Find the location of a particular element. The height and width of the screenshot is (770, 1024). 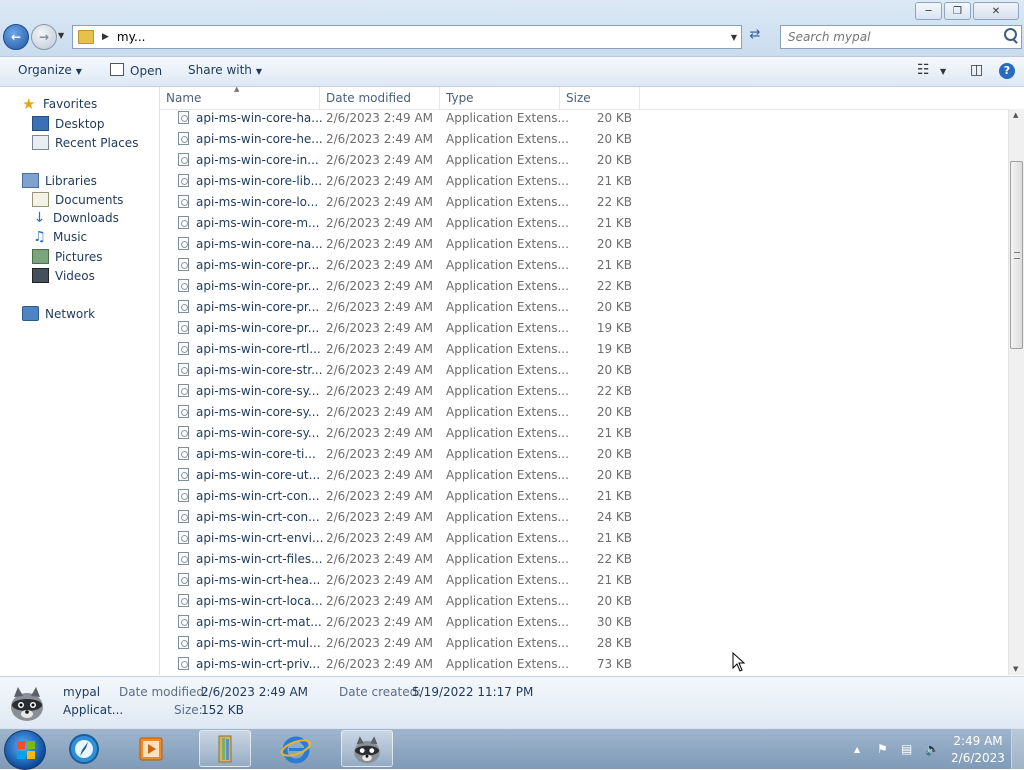

change-view-button: ☷ is located at coordinates (923, 70).